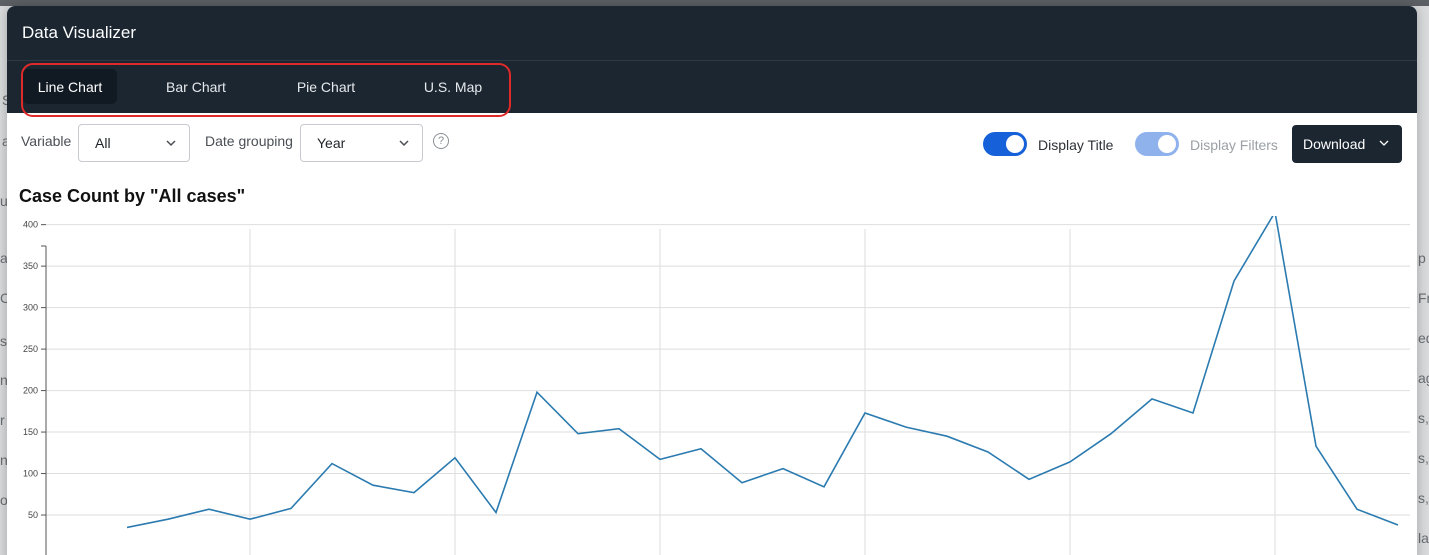 This screenshot has width=1429, height=555. Describe the element at coordinates (712, 33) in the screenshot. I see `modal-header: Data Visualizer` at that location.